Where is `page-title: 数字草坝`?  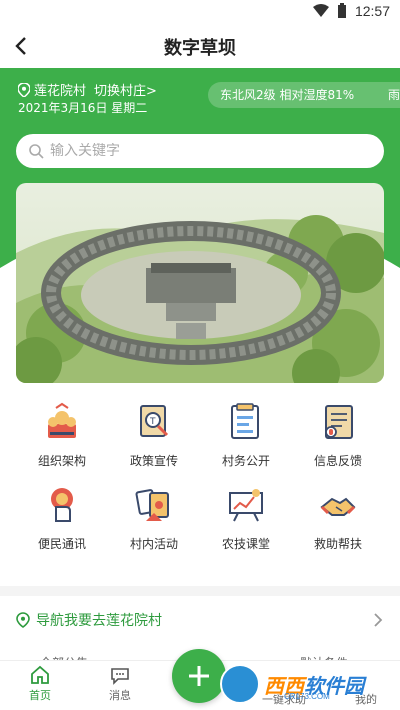
page-title: 数字草坝 is located at coordinates (200, 48).